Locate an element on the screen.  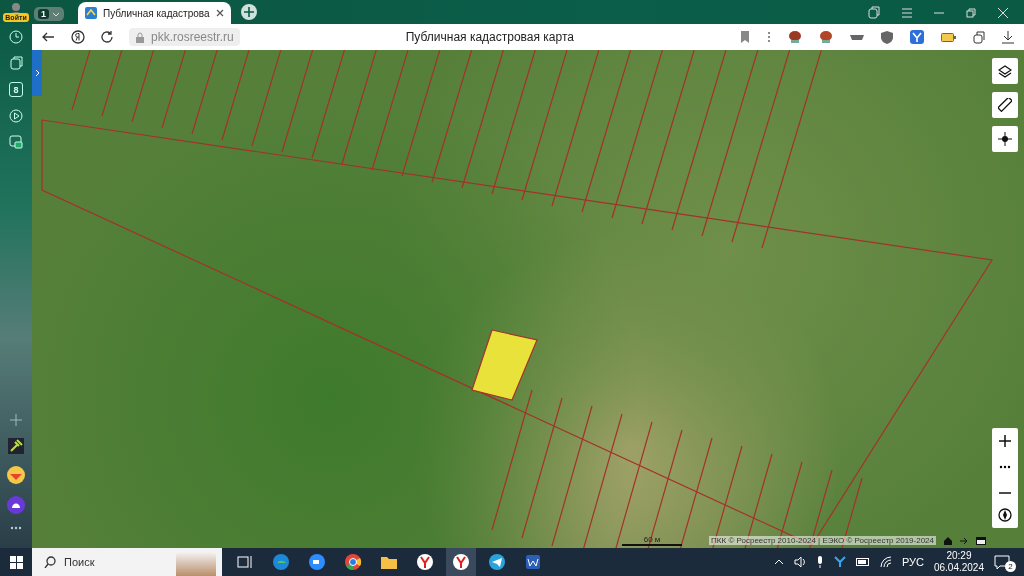
microphone-icon is located at coordinates (819, 562).